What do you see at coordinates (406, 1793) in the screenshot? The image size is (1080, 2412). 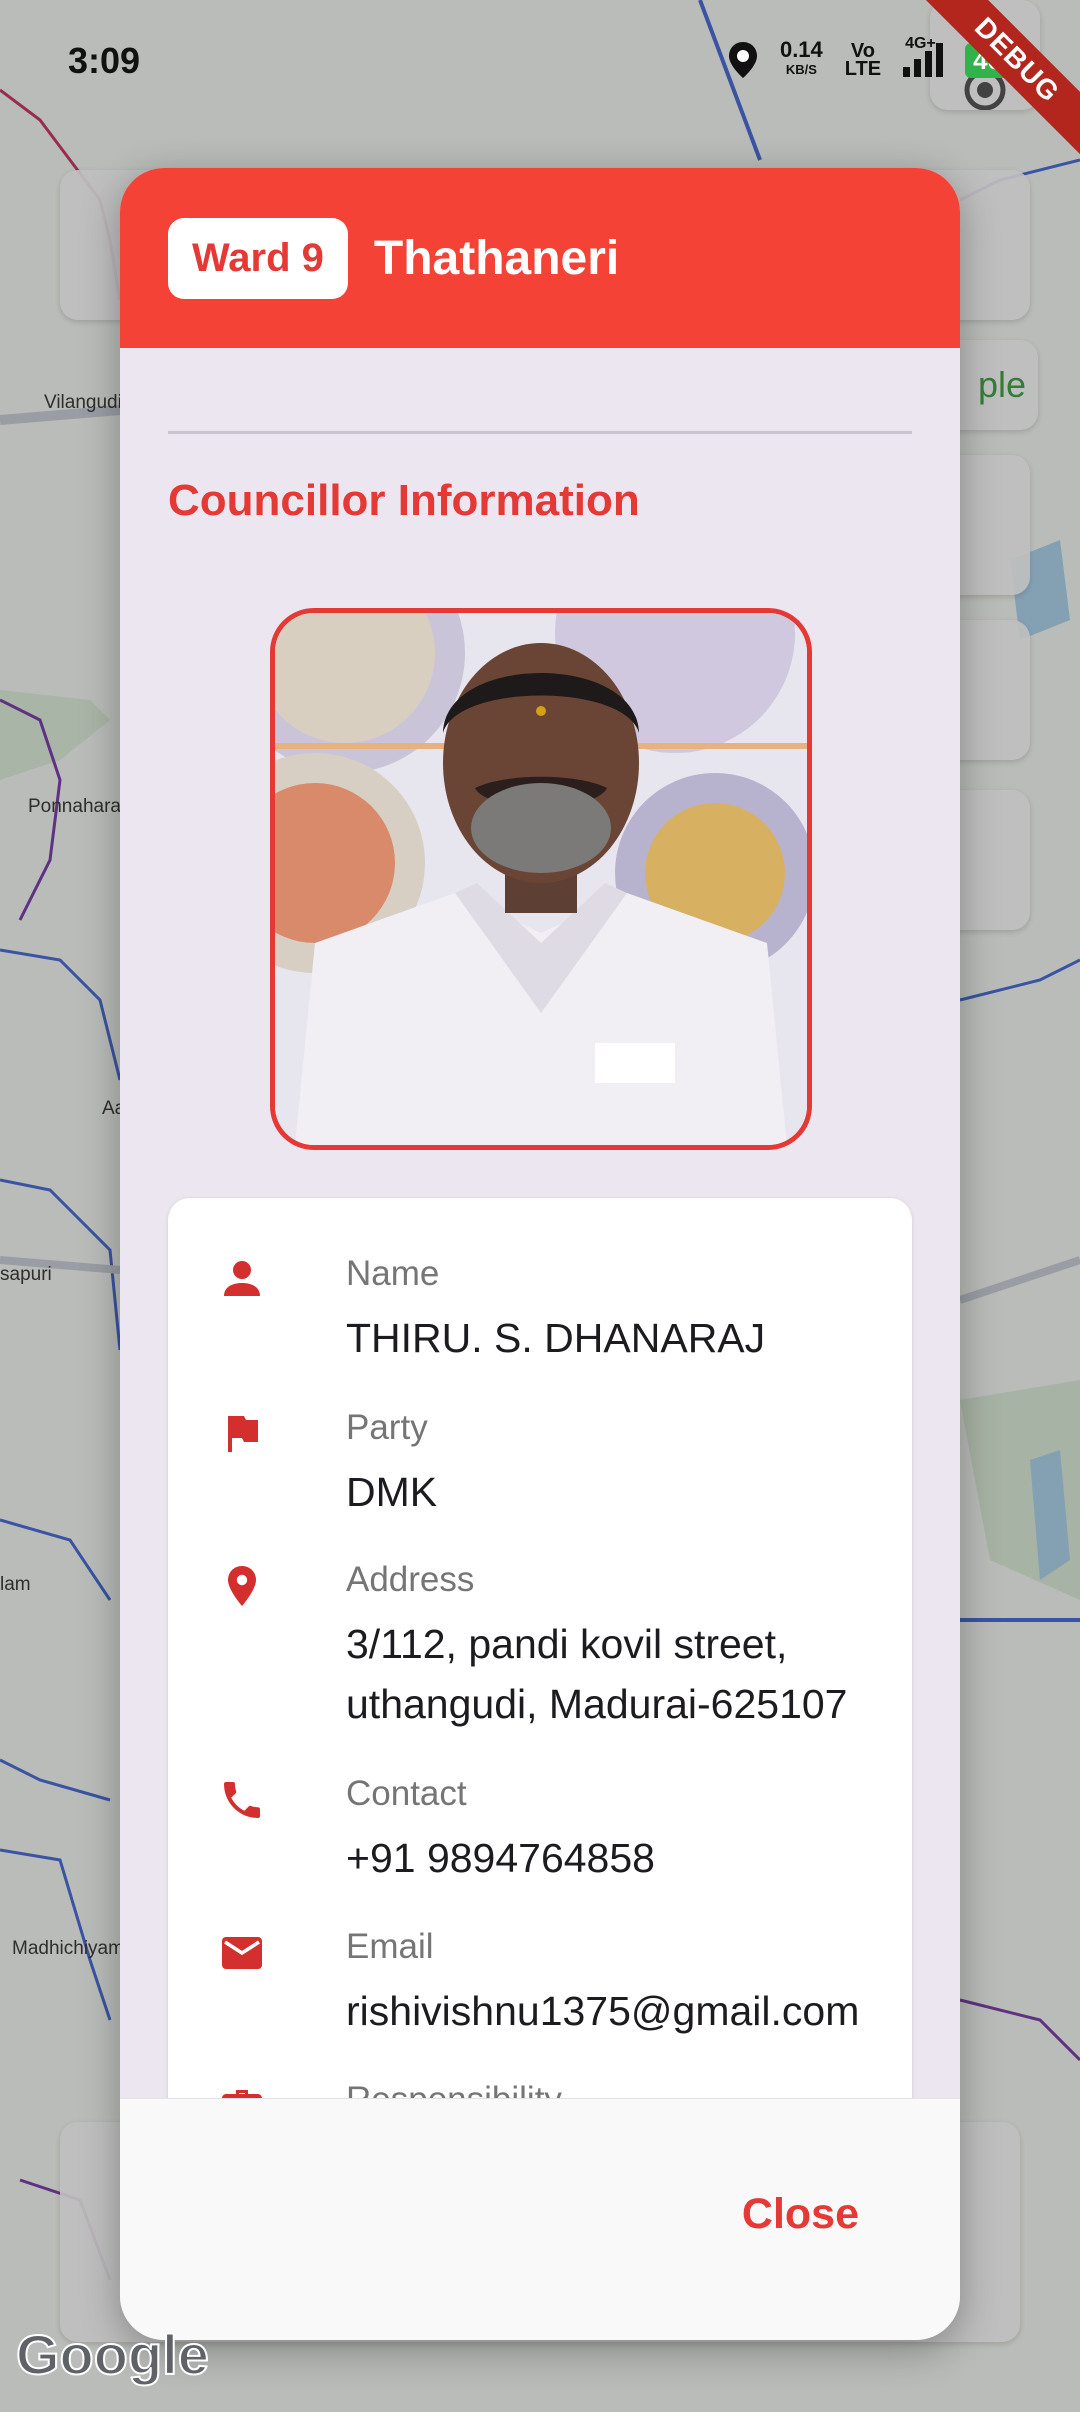 I see `contact-label: Contact` at bounding box center [406, 1793].